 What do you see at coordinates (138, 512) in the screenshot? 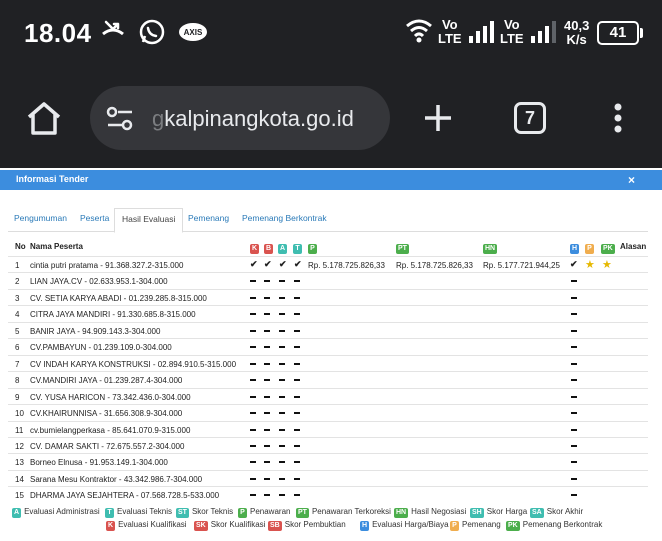
I see `legend-item: T Evaluasi Teknis` at bounding box center [138, 512].